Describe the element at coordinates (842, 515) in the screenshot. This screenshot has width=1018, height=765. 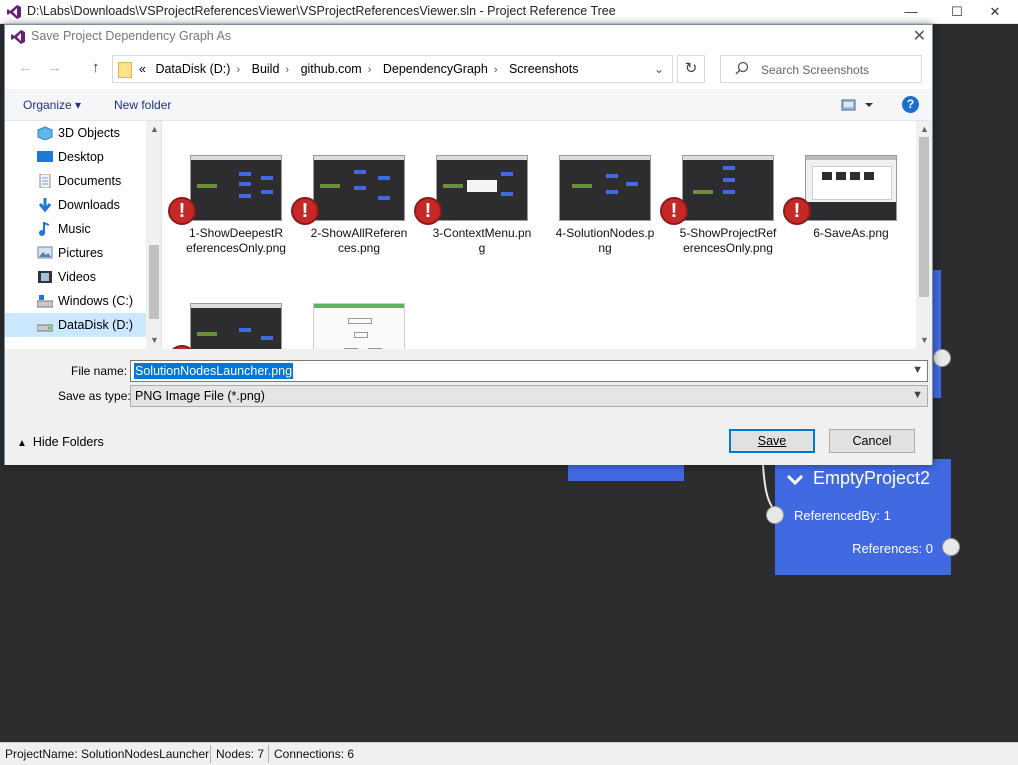
I see `node-referenced-by: ReferencedBy: 1` at that location.